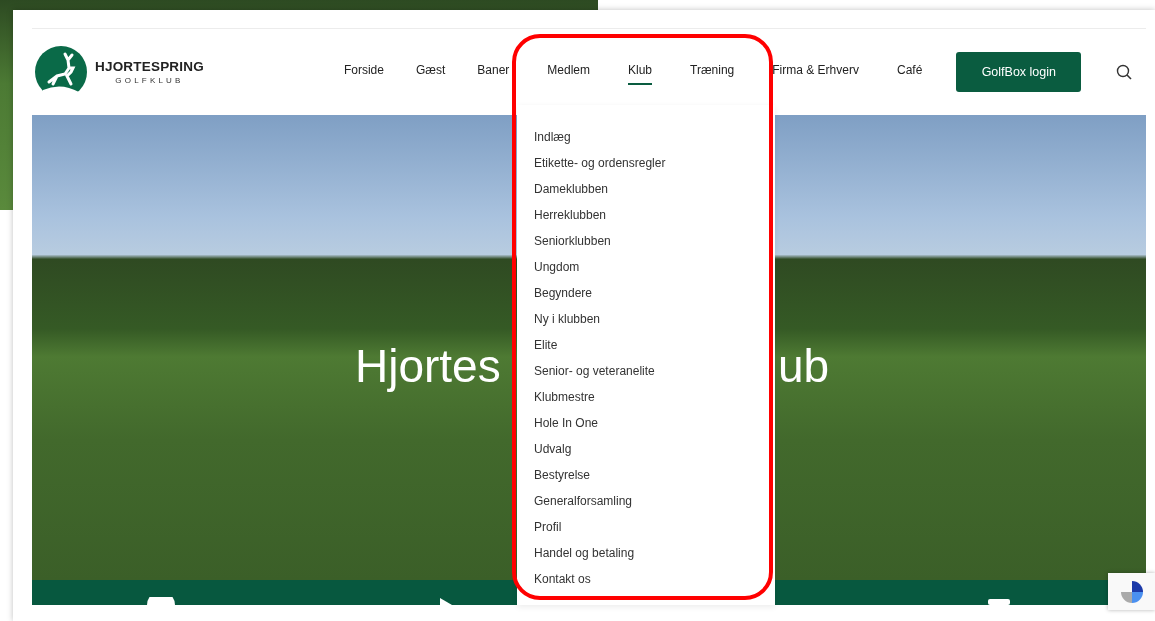  I want to click on dropdown-item: Herreklubben, so click(570, 215).